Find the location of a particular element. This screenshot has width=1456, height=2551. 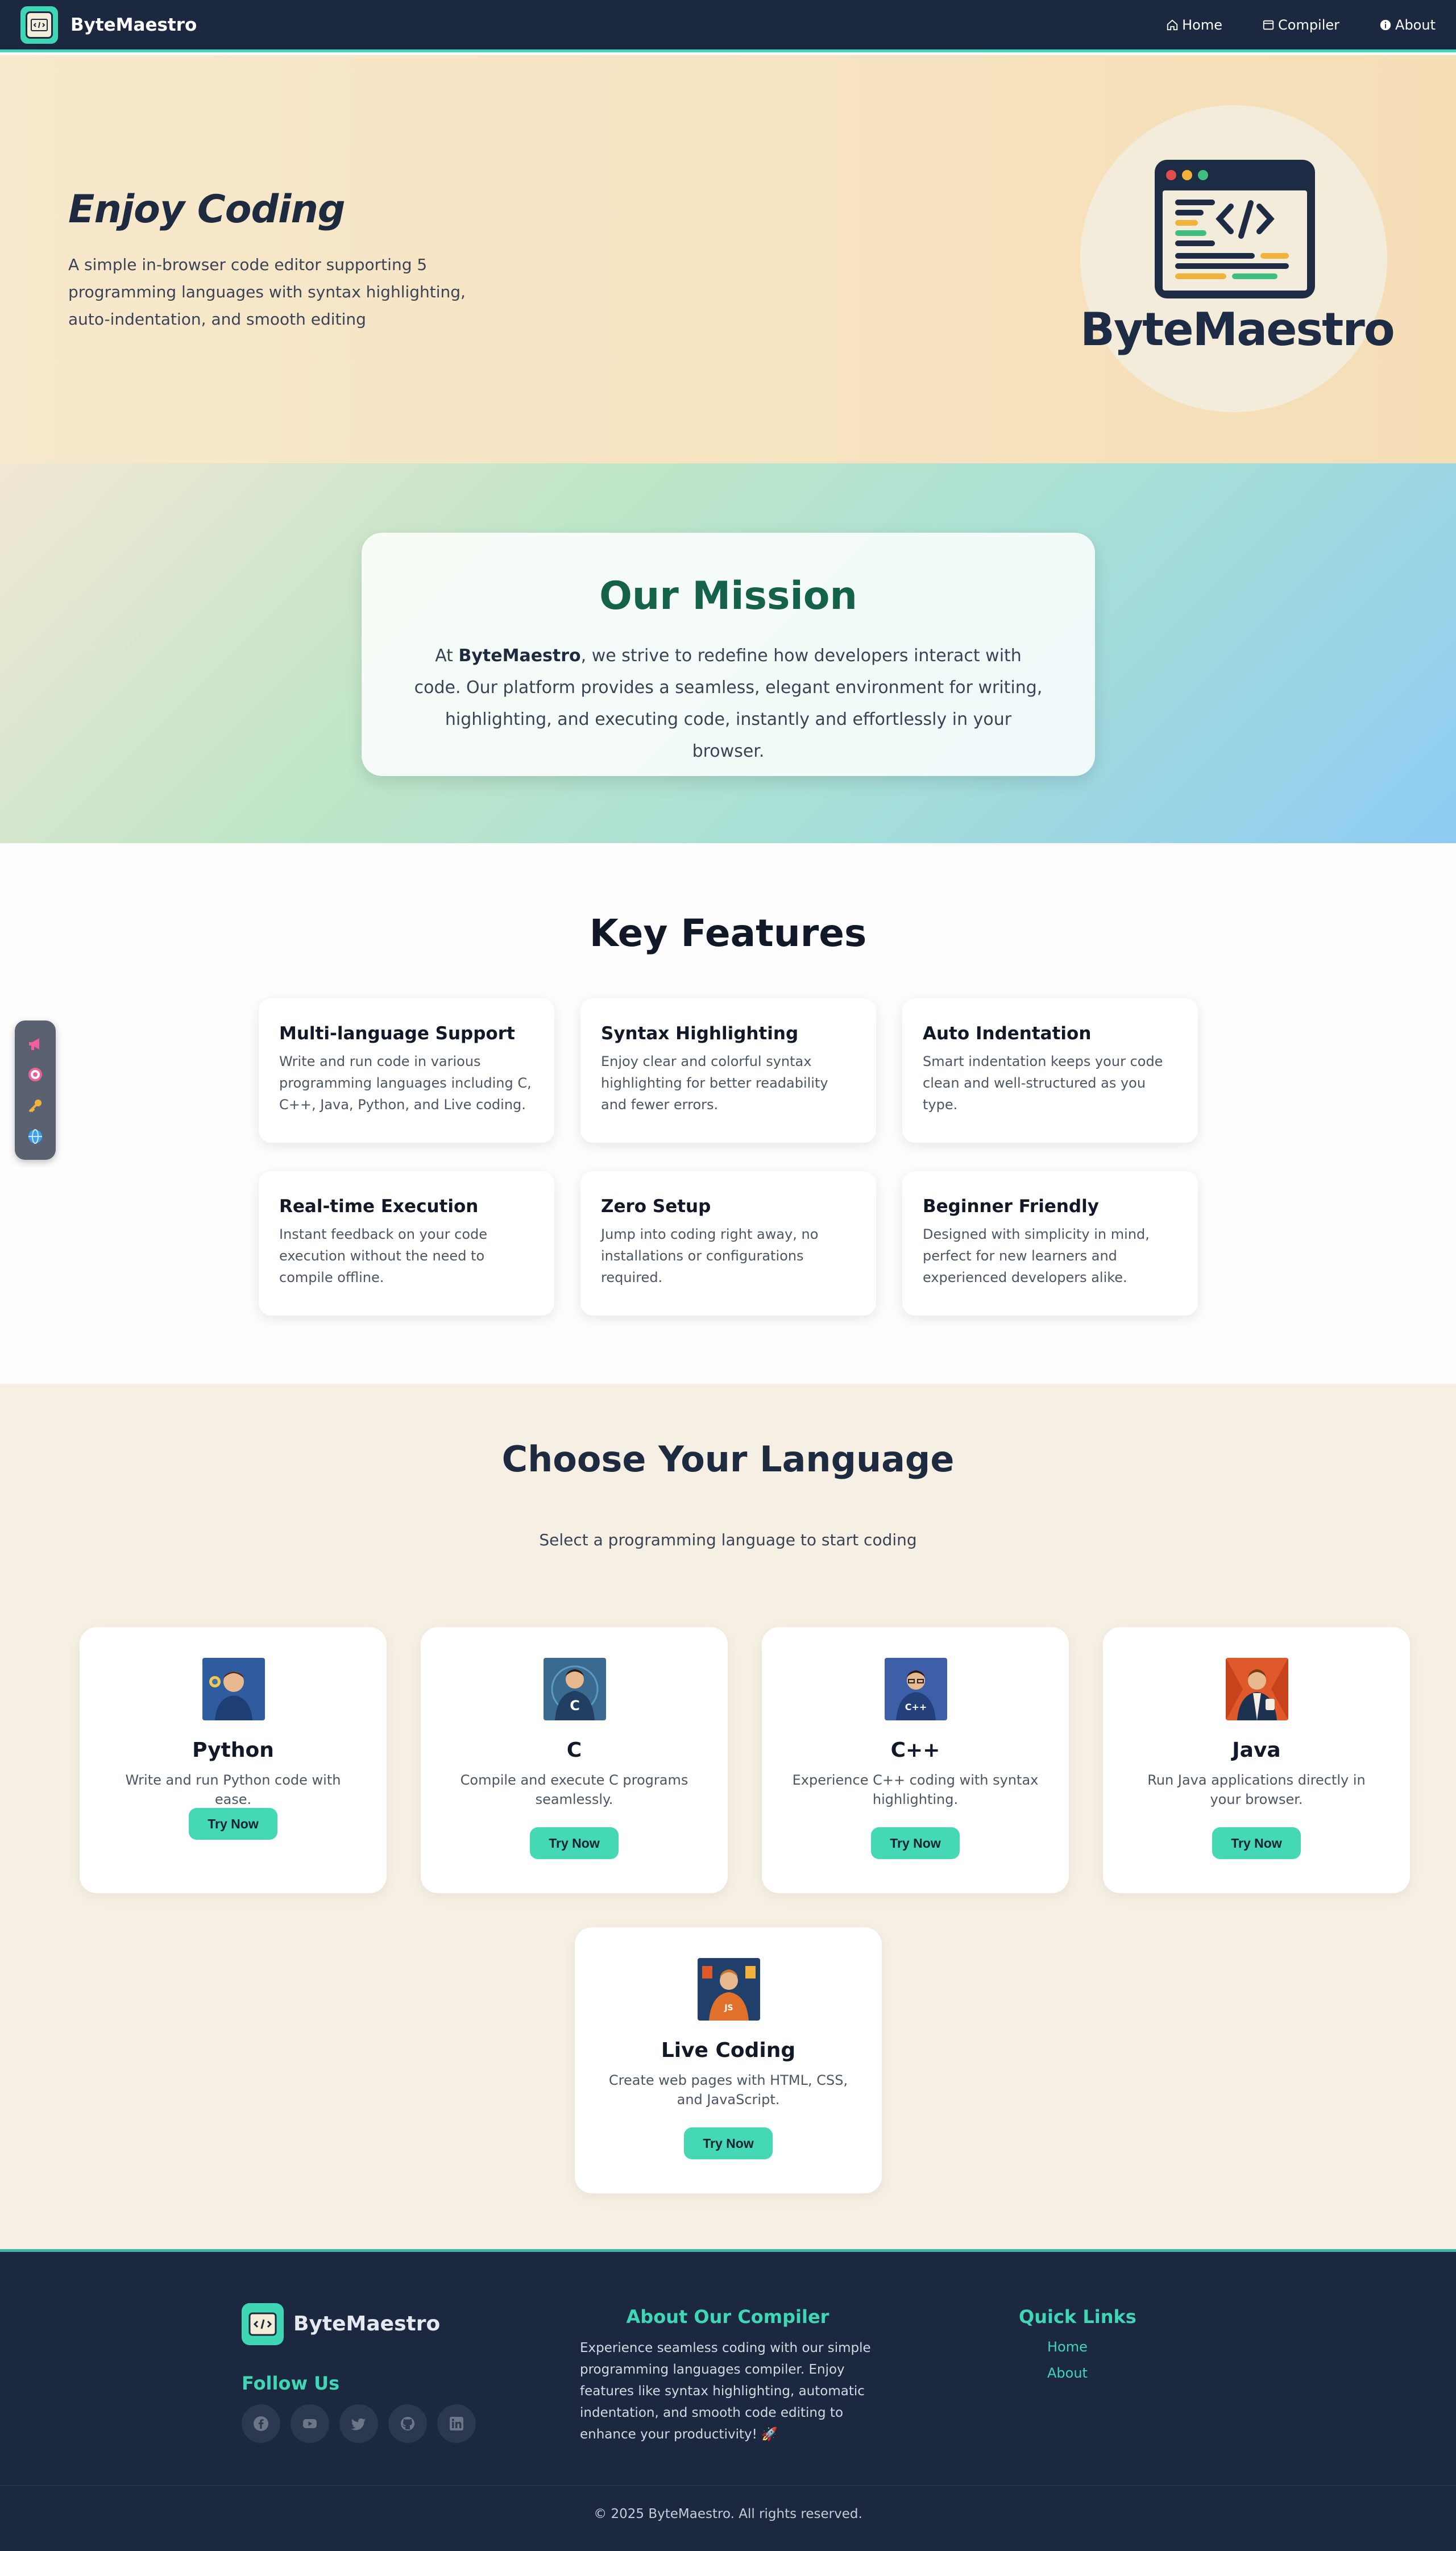

about-compiler-title: About Our Compiler is located at coordinates (728, 2317).